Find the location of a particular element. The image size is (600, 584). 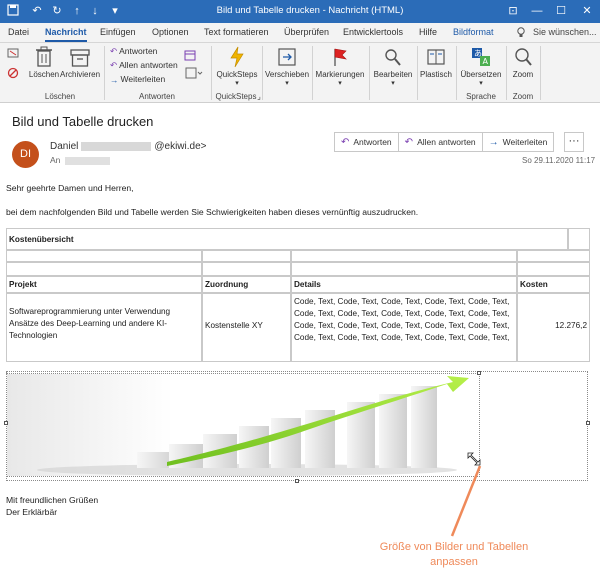

translate-button: あA Übersetzen ▾ is located at coordinates (481, 66).